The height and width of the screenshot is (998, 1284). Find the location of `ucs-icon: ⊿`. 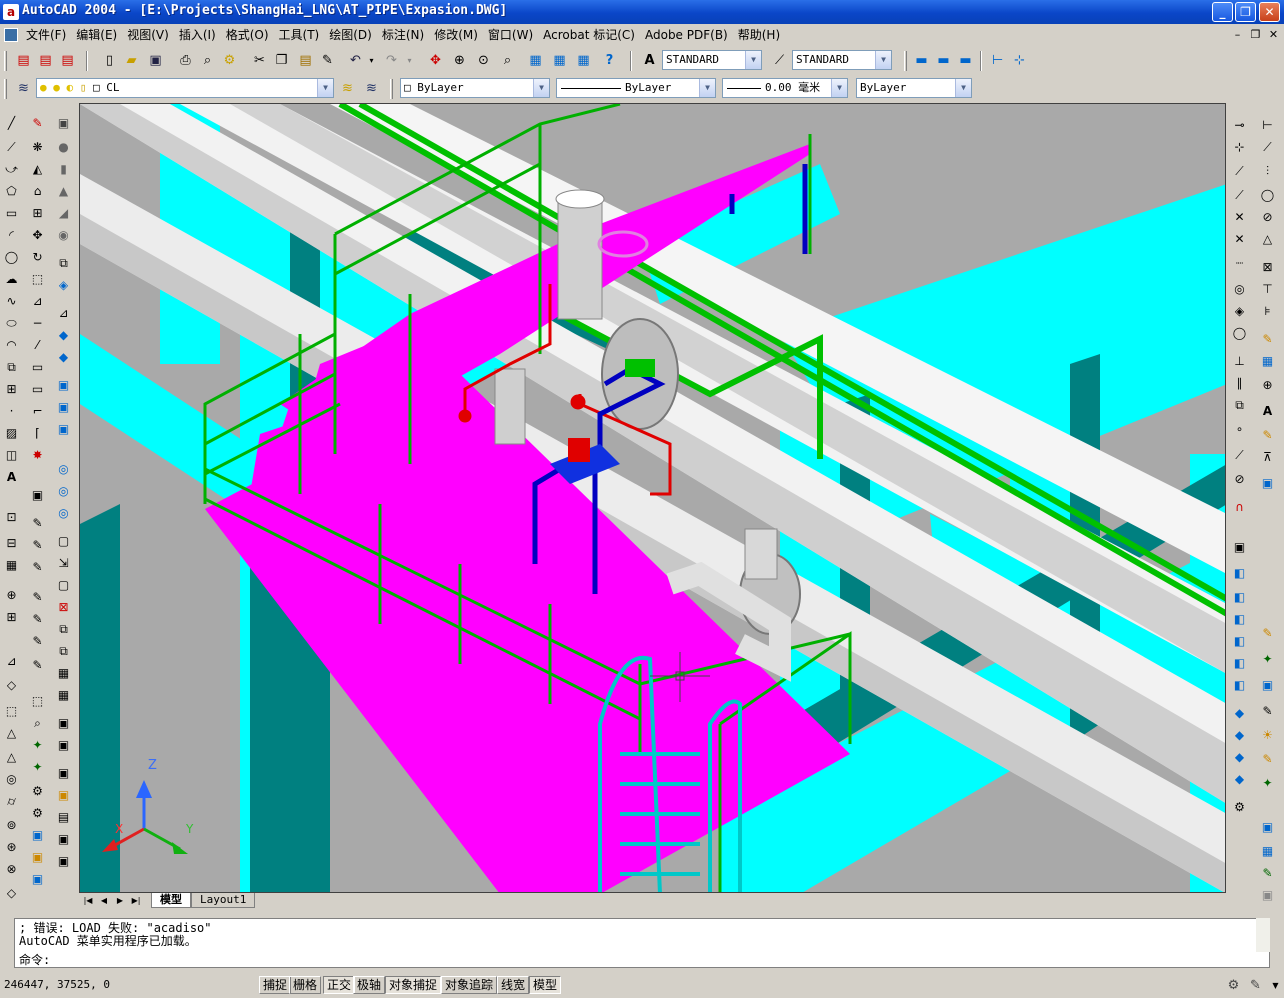

ucs-icon: ⊿ is located at coordinates (11, 660).